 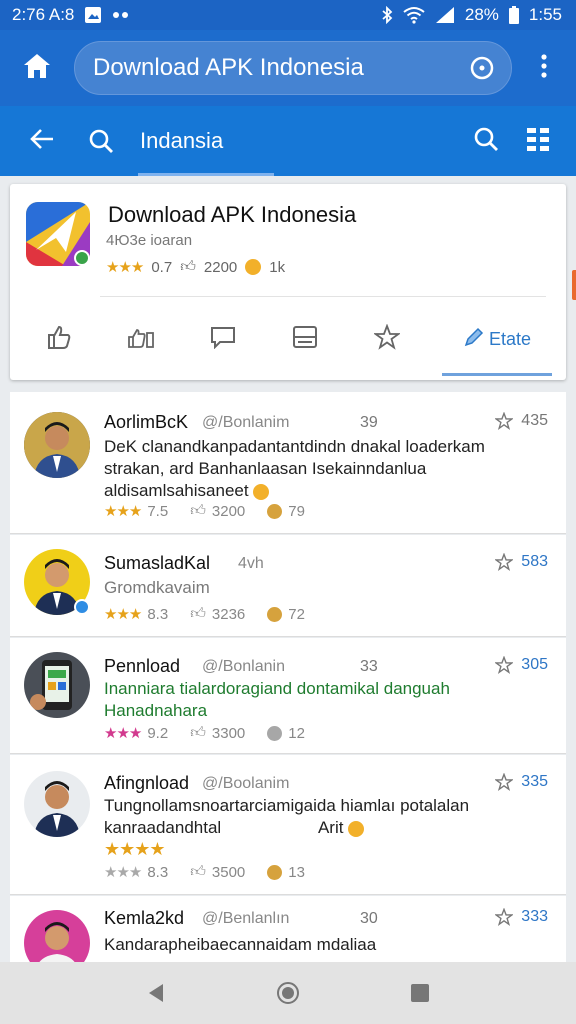 I want to click on favorite-count: 435, so click(x=521, y=421).